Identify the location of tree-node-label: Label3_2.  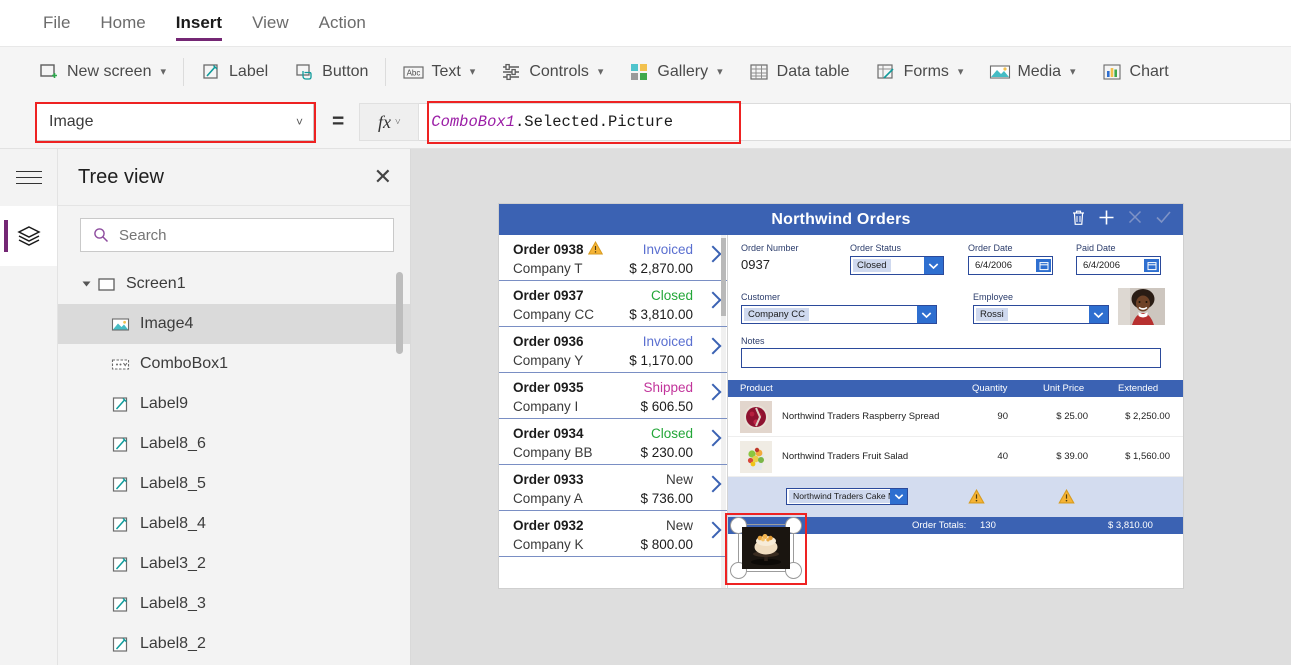
(173, 563).